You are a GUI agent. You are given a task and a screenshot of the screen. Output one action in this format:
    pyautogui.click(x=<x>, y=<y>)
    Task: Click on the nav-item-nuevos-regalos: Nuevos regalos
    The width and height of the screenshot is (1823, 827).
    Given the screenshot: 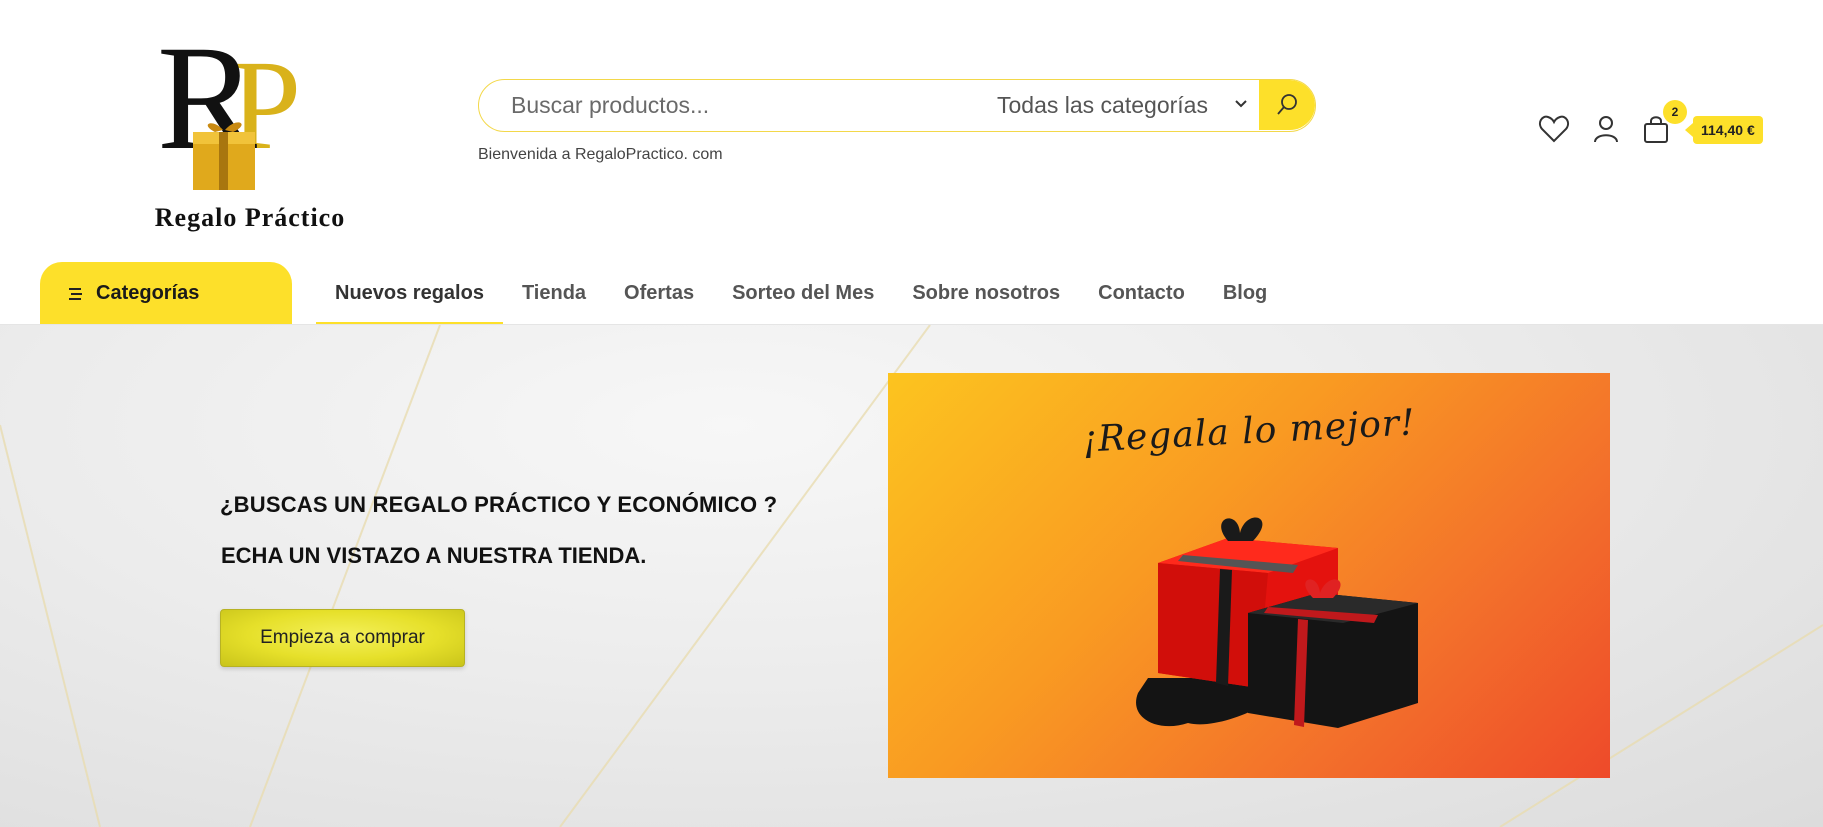 What is the action you would take?
    pyautogui.click(x=409, y=293)
    